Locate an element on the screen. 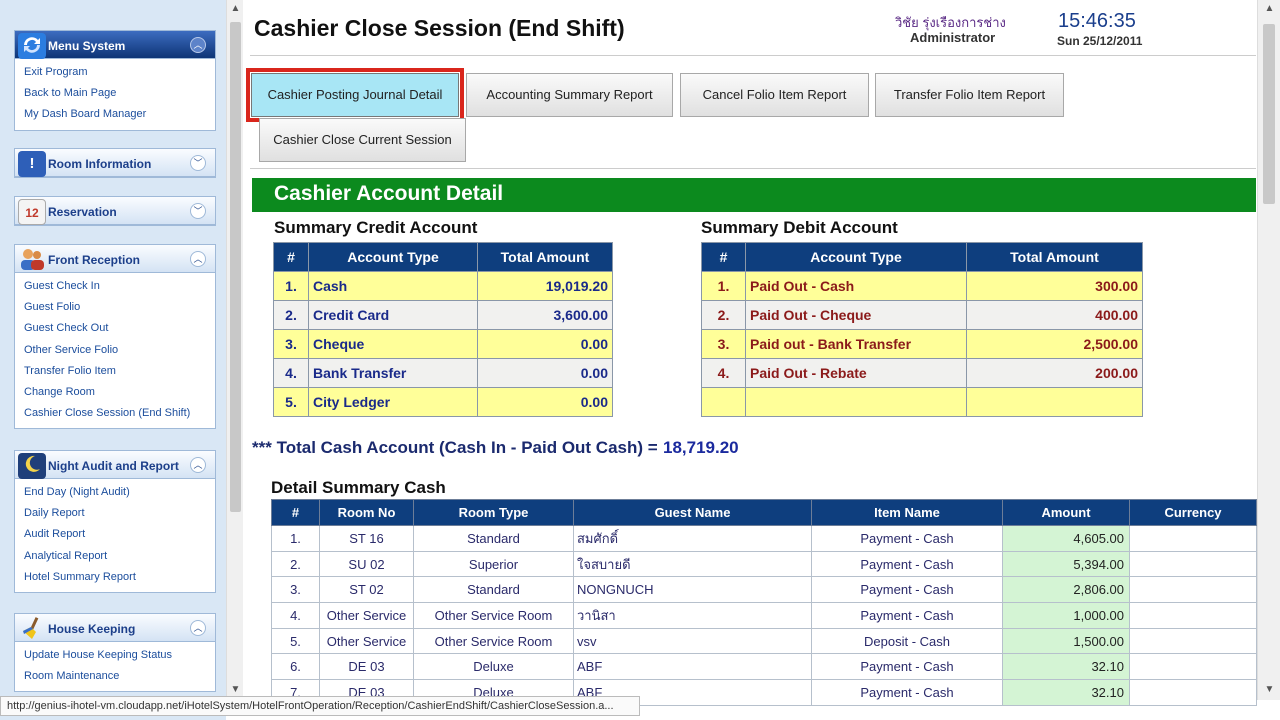 This screenshot has width=1280, height=720. sidebar-item-dashboard-manager: My Dash Board Manager is located at coordinates (115, 114).